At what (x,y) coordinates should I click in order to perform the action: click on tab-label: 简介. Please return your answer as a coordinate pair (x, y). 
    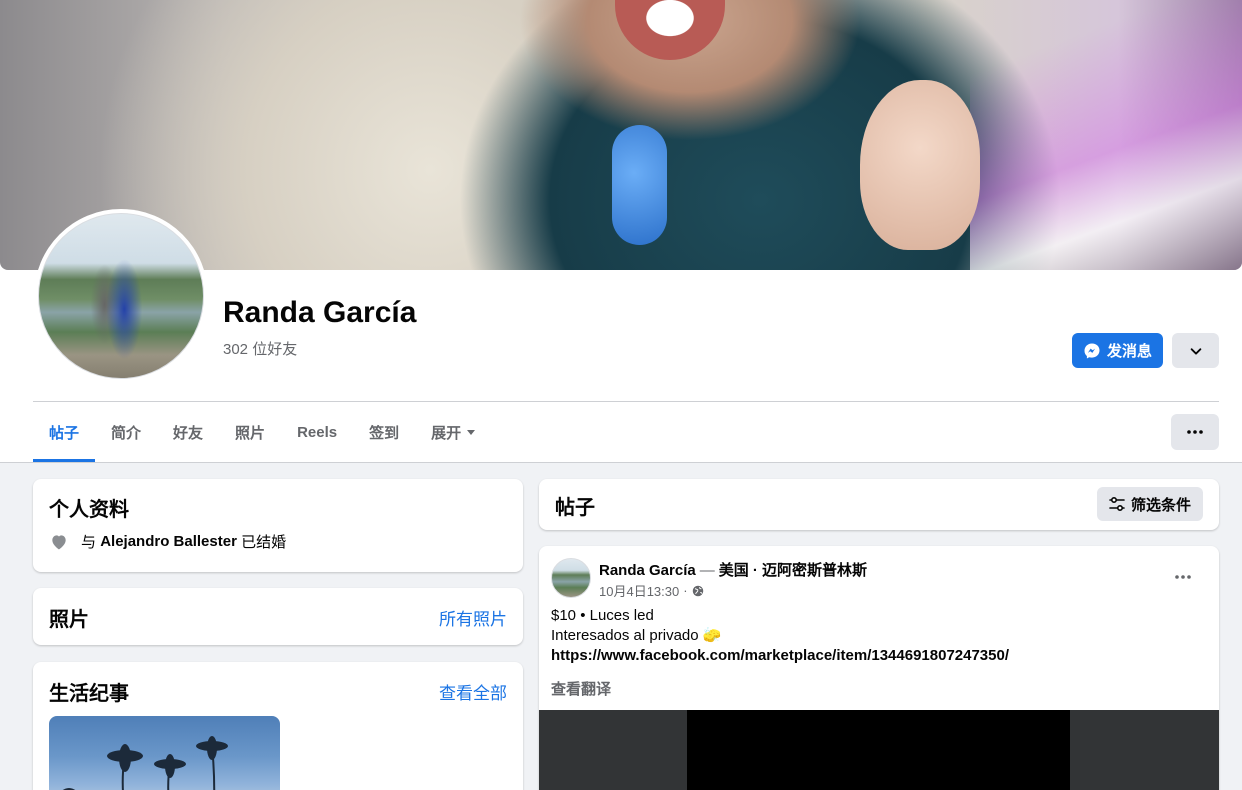
    Looking at the image, I should click on (126, 433).